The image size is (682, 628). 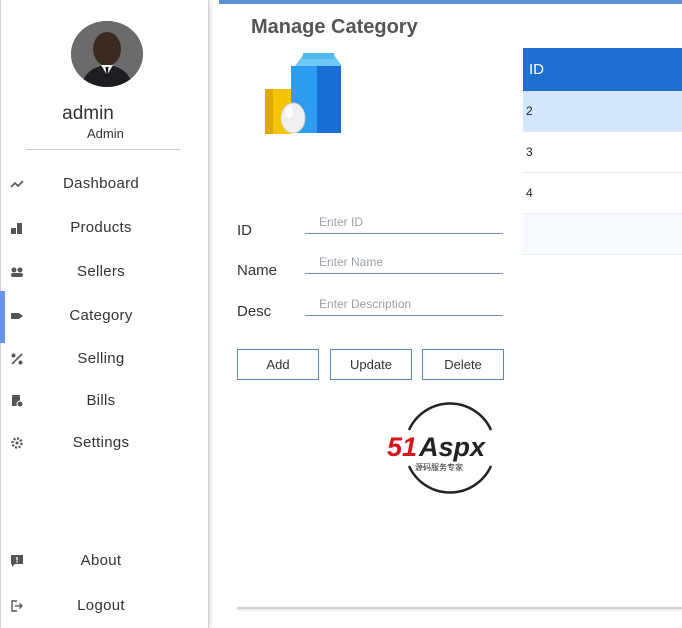 What do you see at coordinates (101, 560) in the screenshot?
I see `sidebar-item-label: About` at bounding box center [101, 560].